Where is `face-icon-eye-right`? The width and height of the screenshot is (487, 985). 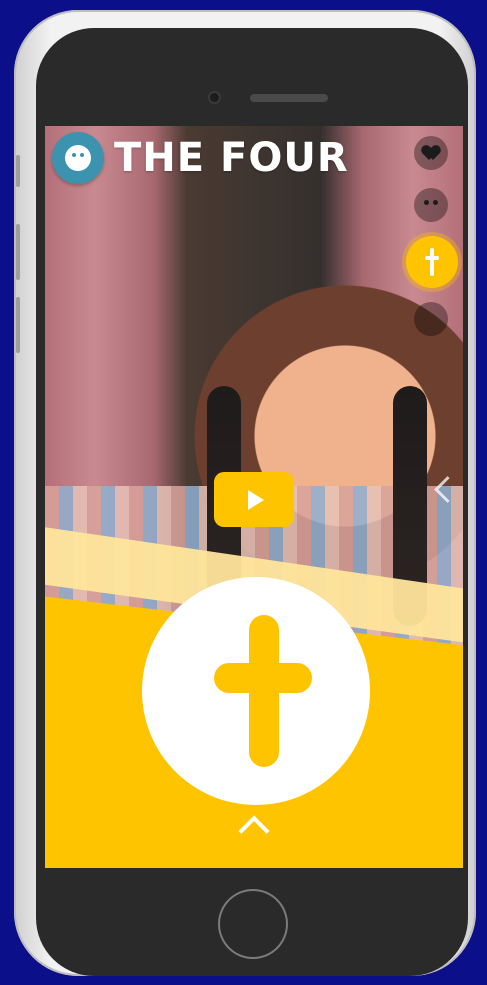
face-icon-eye-right is located at coordinates (435, 202).